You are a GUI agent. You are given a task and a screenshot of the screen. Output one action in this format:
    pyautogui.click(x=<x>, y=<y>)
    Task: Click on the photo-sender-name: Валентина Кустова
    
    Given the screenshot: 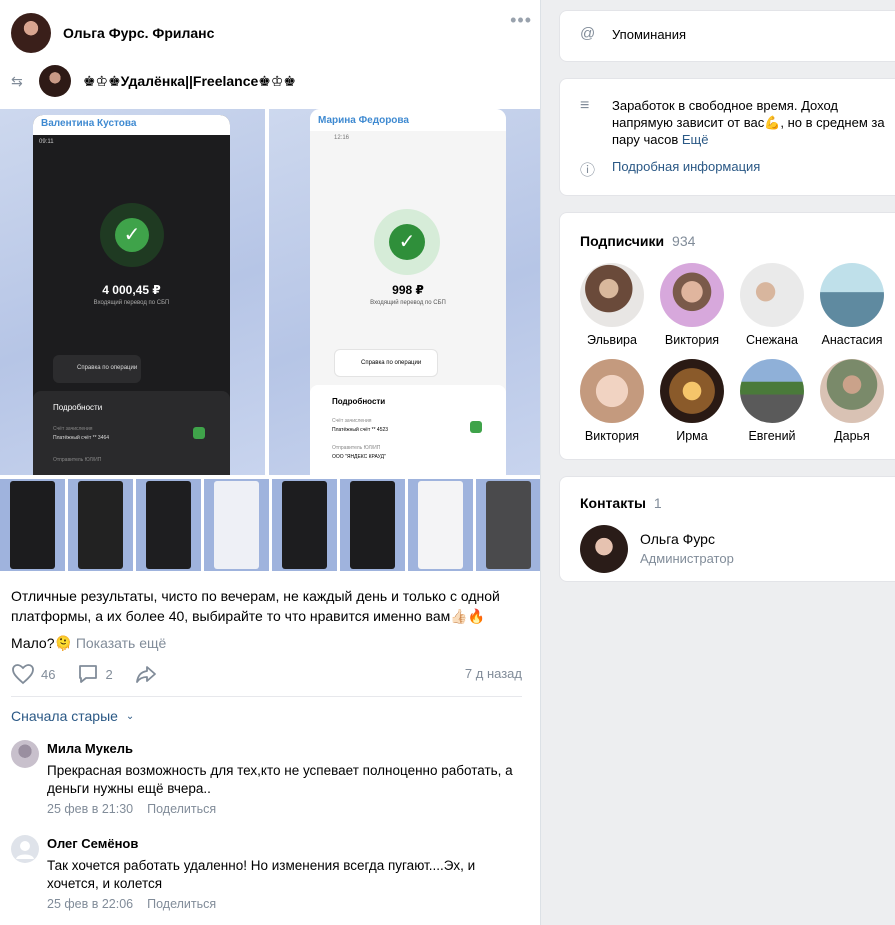 What is the action you would take?
    pyautogui.click(x=131, y=125)
    